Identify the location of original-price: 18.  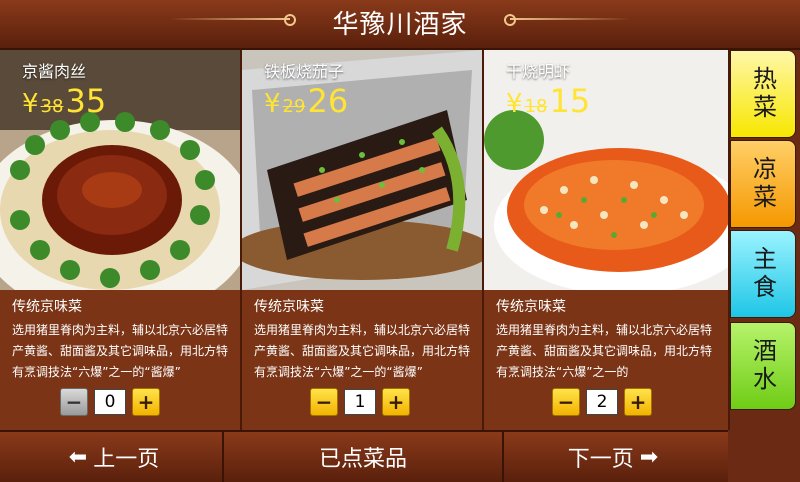
(536, 106).